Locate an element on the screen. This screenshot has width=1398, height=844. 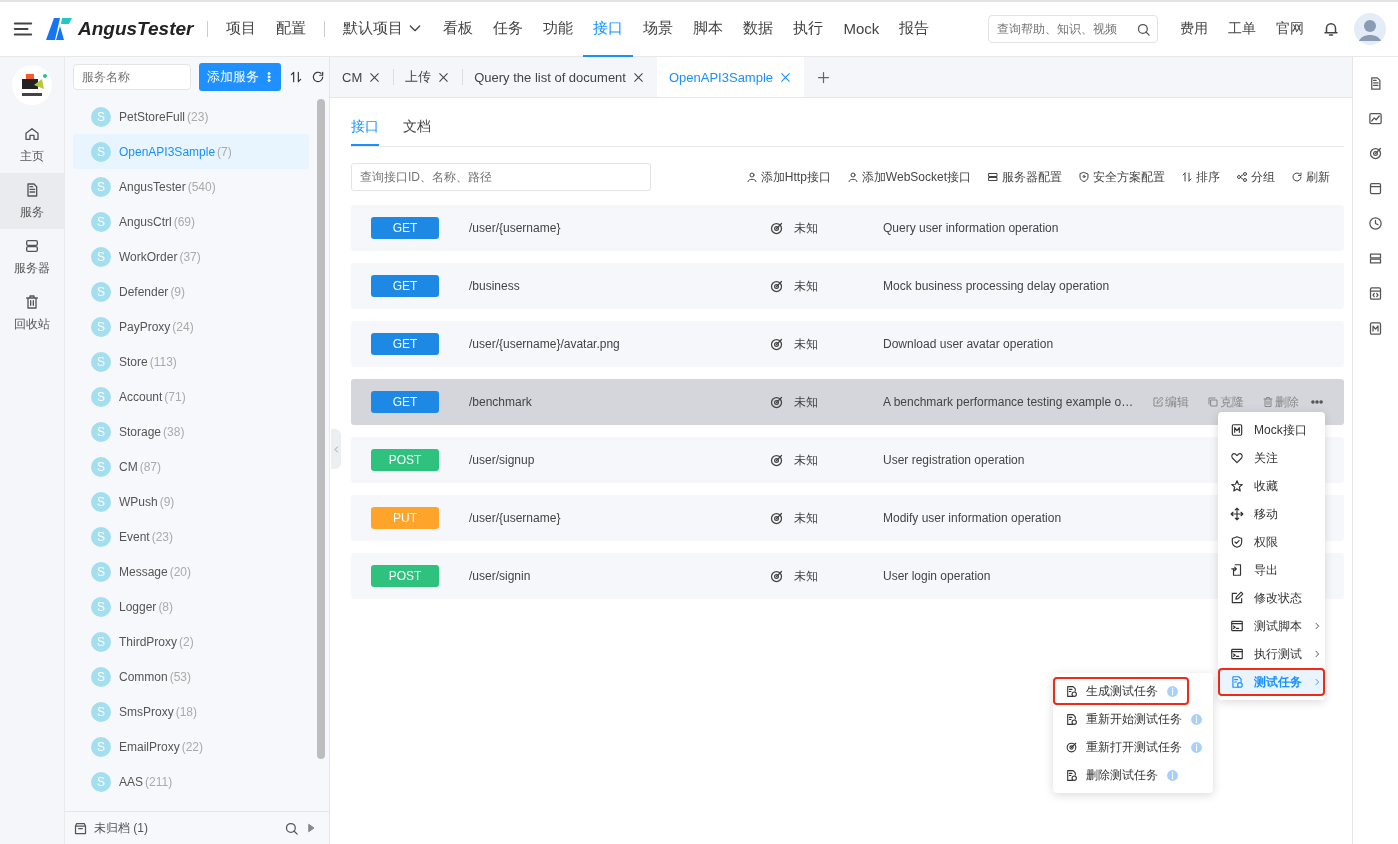
editor-tab: 上传 is located at coordinates (428, 77).